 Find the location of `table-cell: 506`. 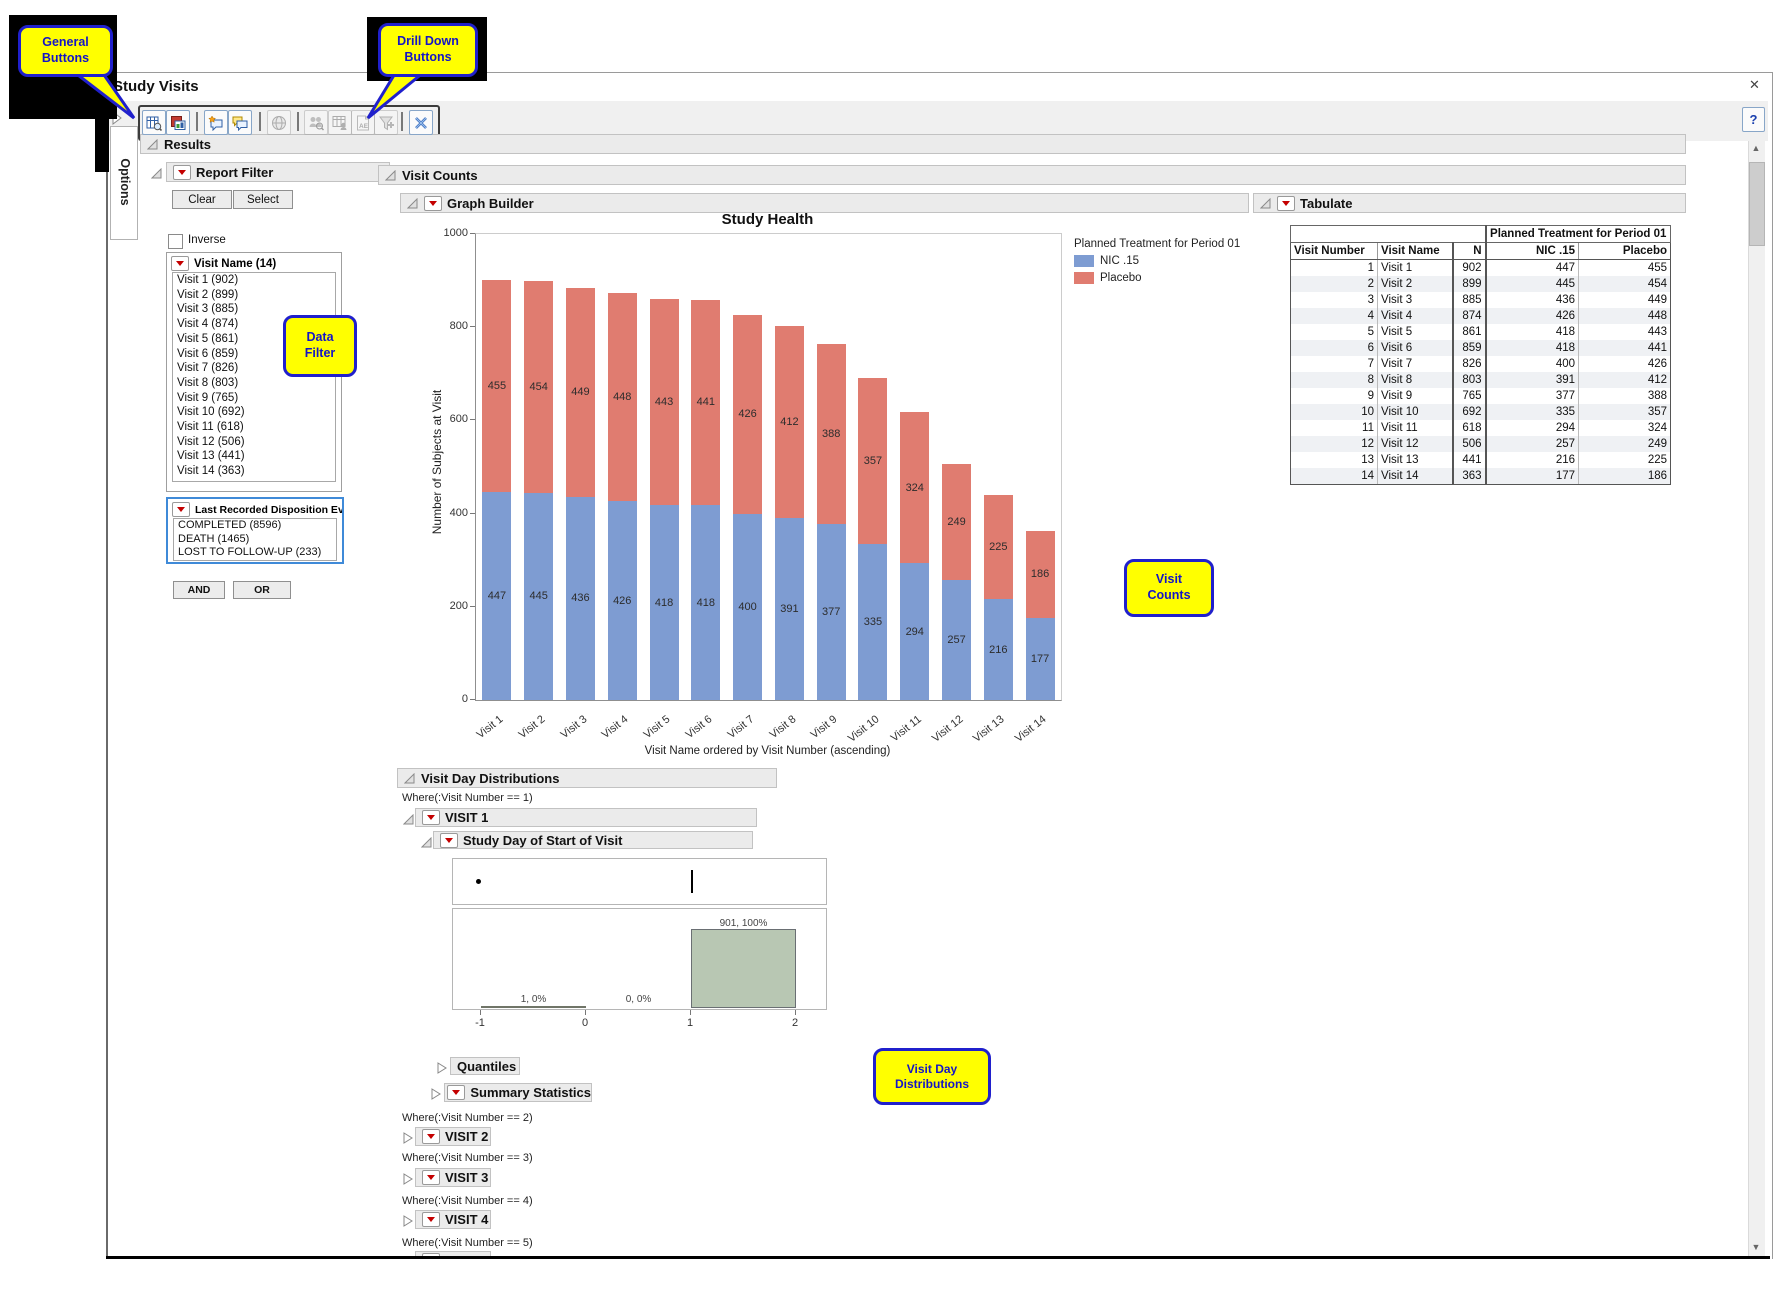

table-cell: 506 is located at coordinates (1469, 444).